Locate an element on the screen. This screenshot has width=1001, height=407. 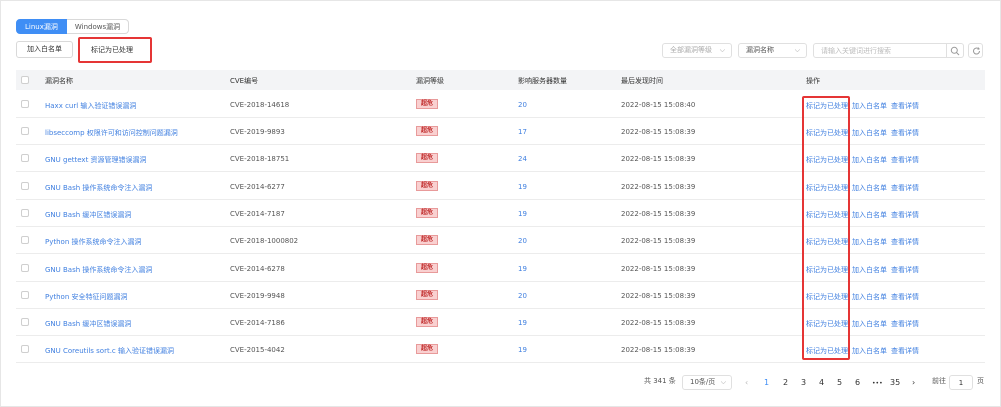
col-actions: 操作 is located at coordinates (813, 81).